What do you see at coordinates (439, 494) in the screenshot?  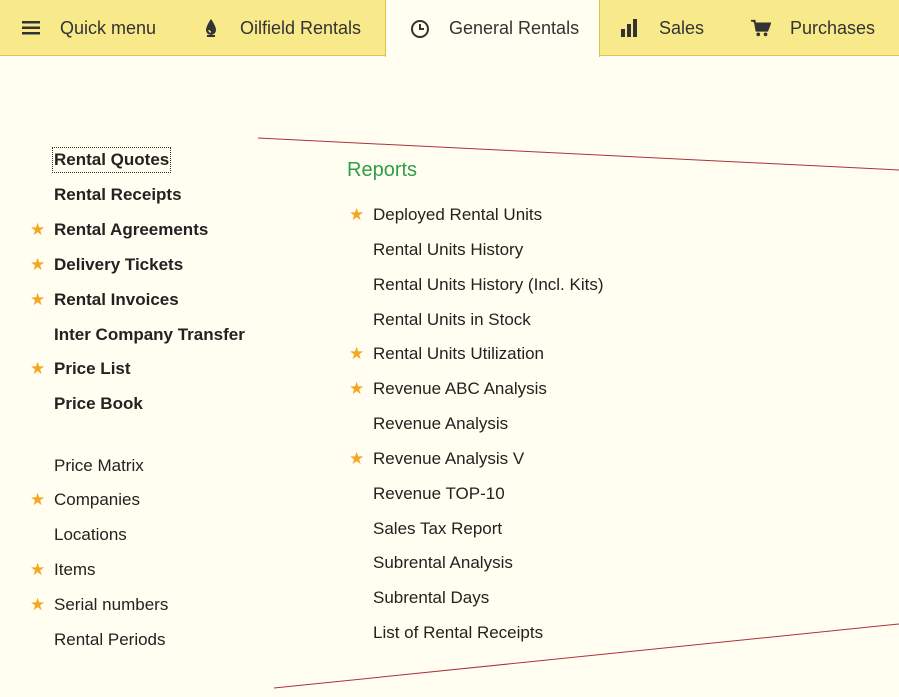 I see `report-revenue-top-10: Revenue TOP-10` at bounding box center [439, 494].